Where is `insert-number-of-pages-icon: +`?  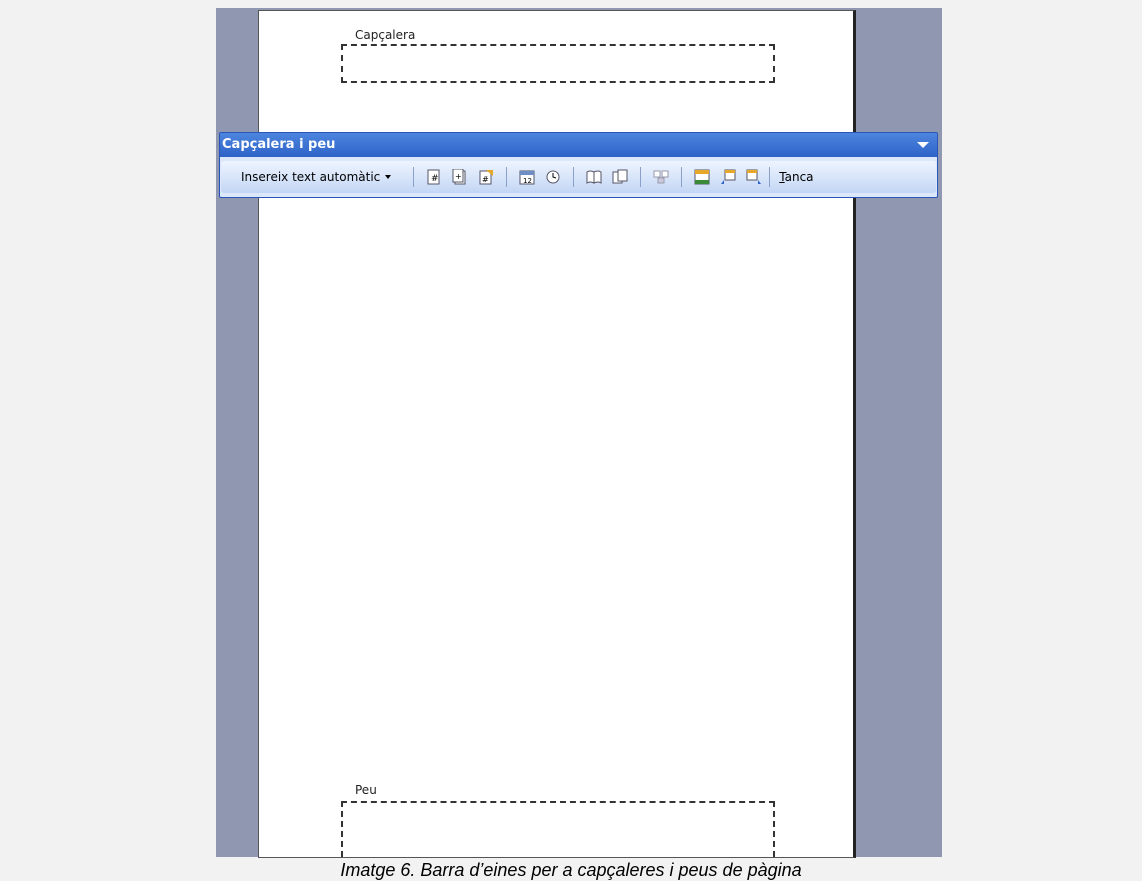 insert-number-of-pages-icon: + is located at coordinates (460, 177).